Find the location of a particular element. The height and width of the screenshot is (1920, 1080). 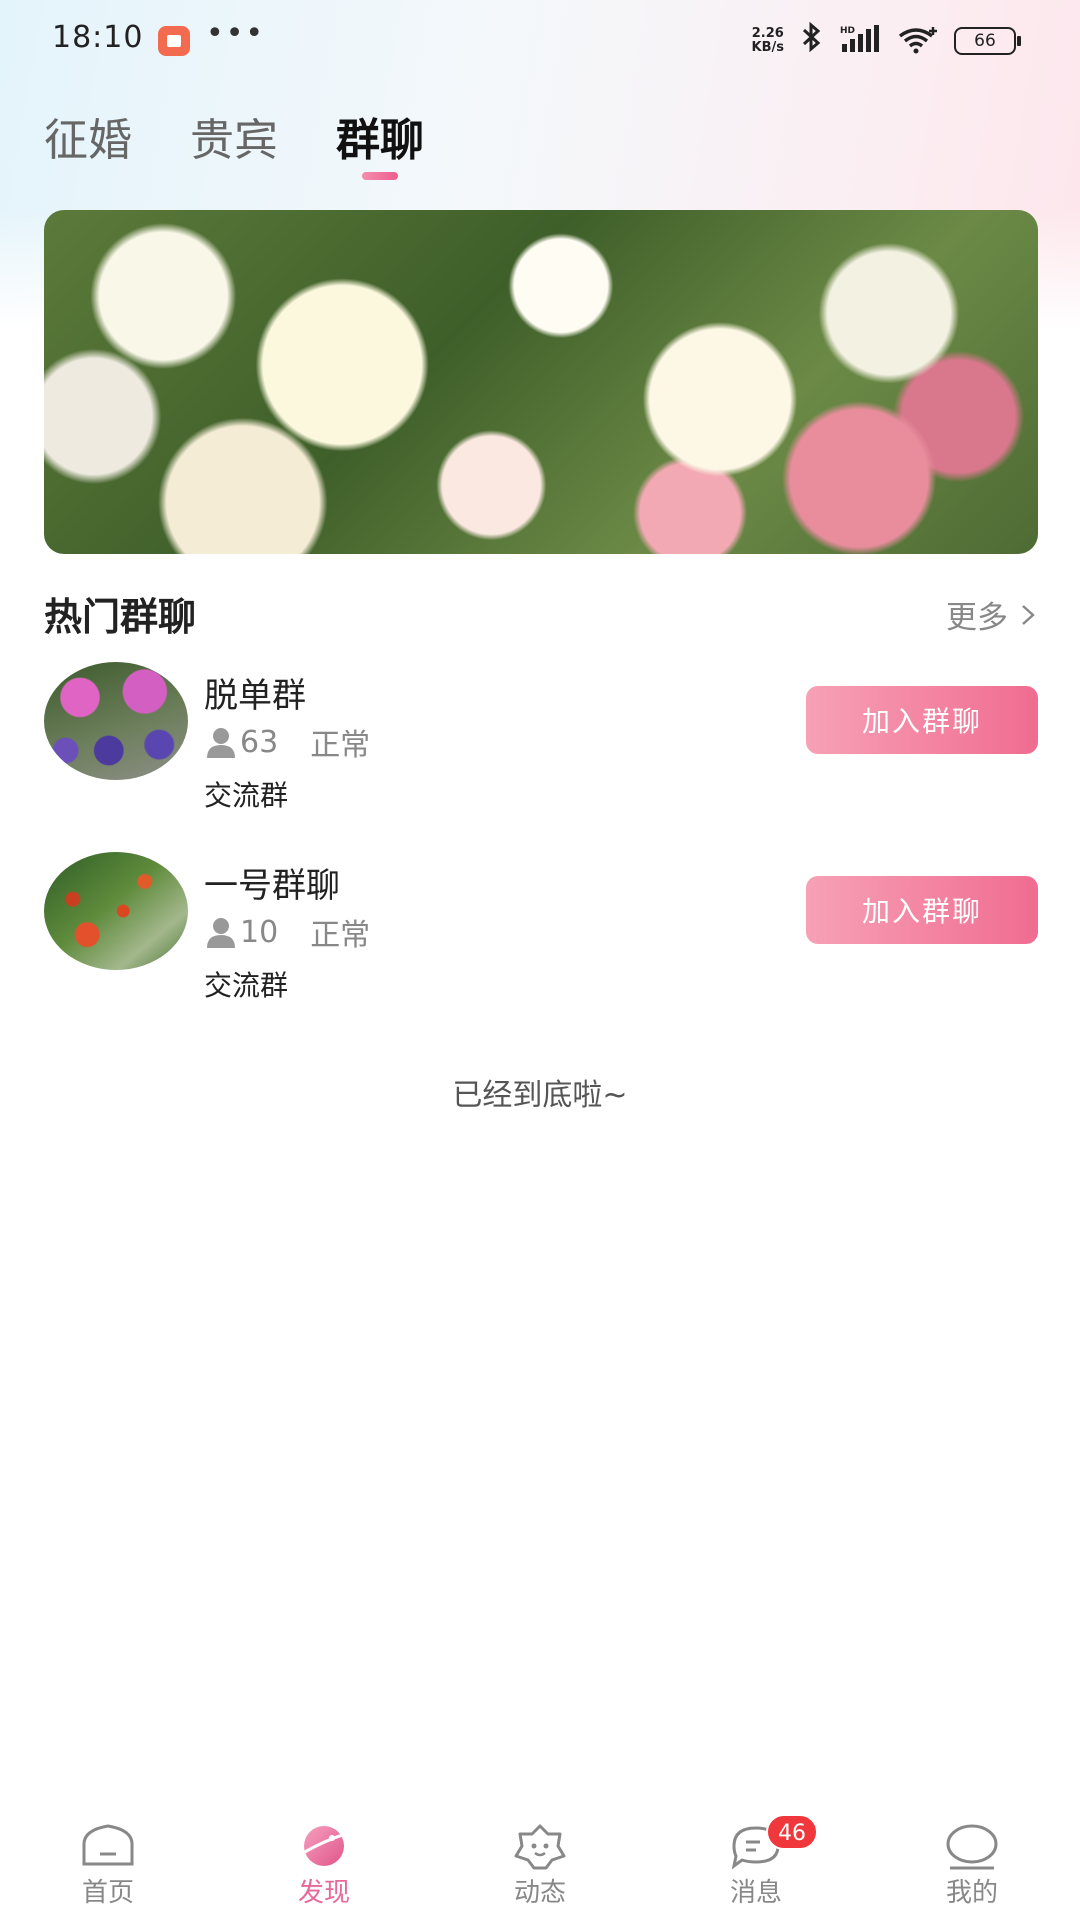

network-speed-unit: KB/s is located at coordinates (767, 47).